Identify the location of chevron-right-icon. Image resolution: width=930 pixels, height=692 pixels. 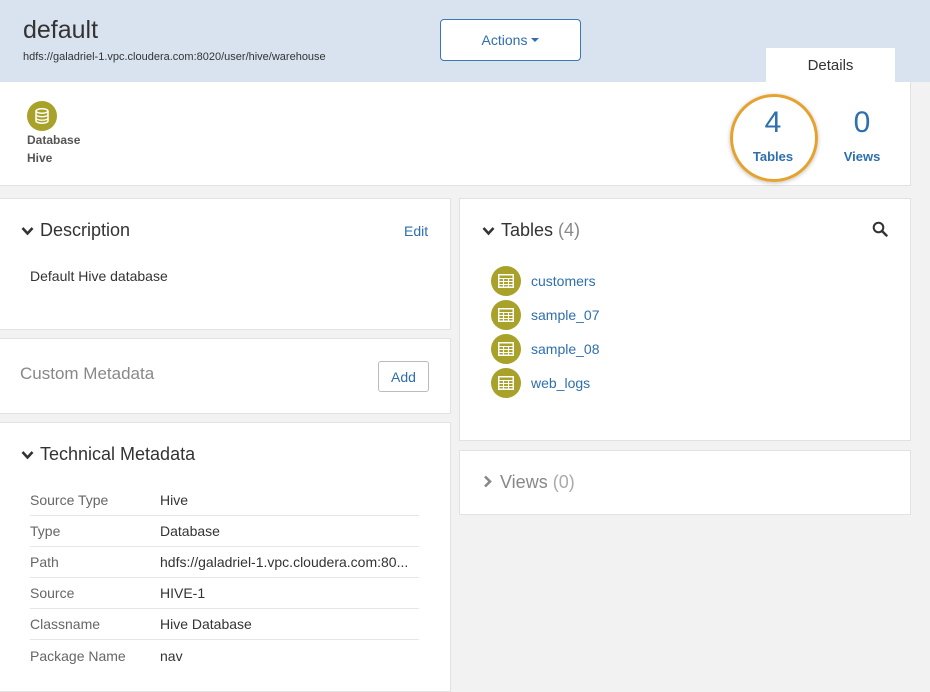
(489, 482).